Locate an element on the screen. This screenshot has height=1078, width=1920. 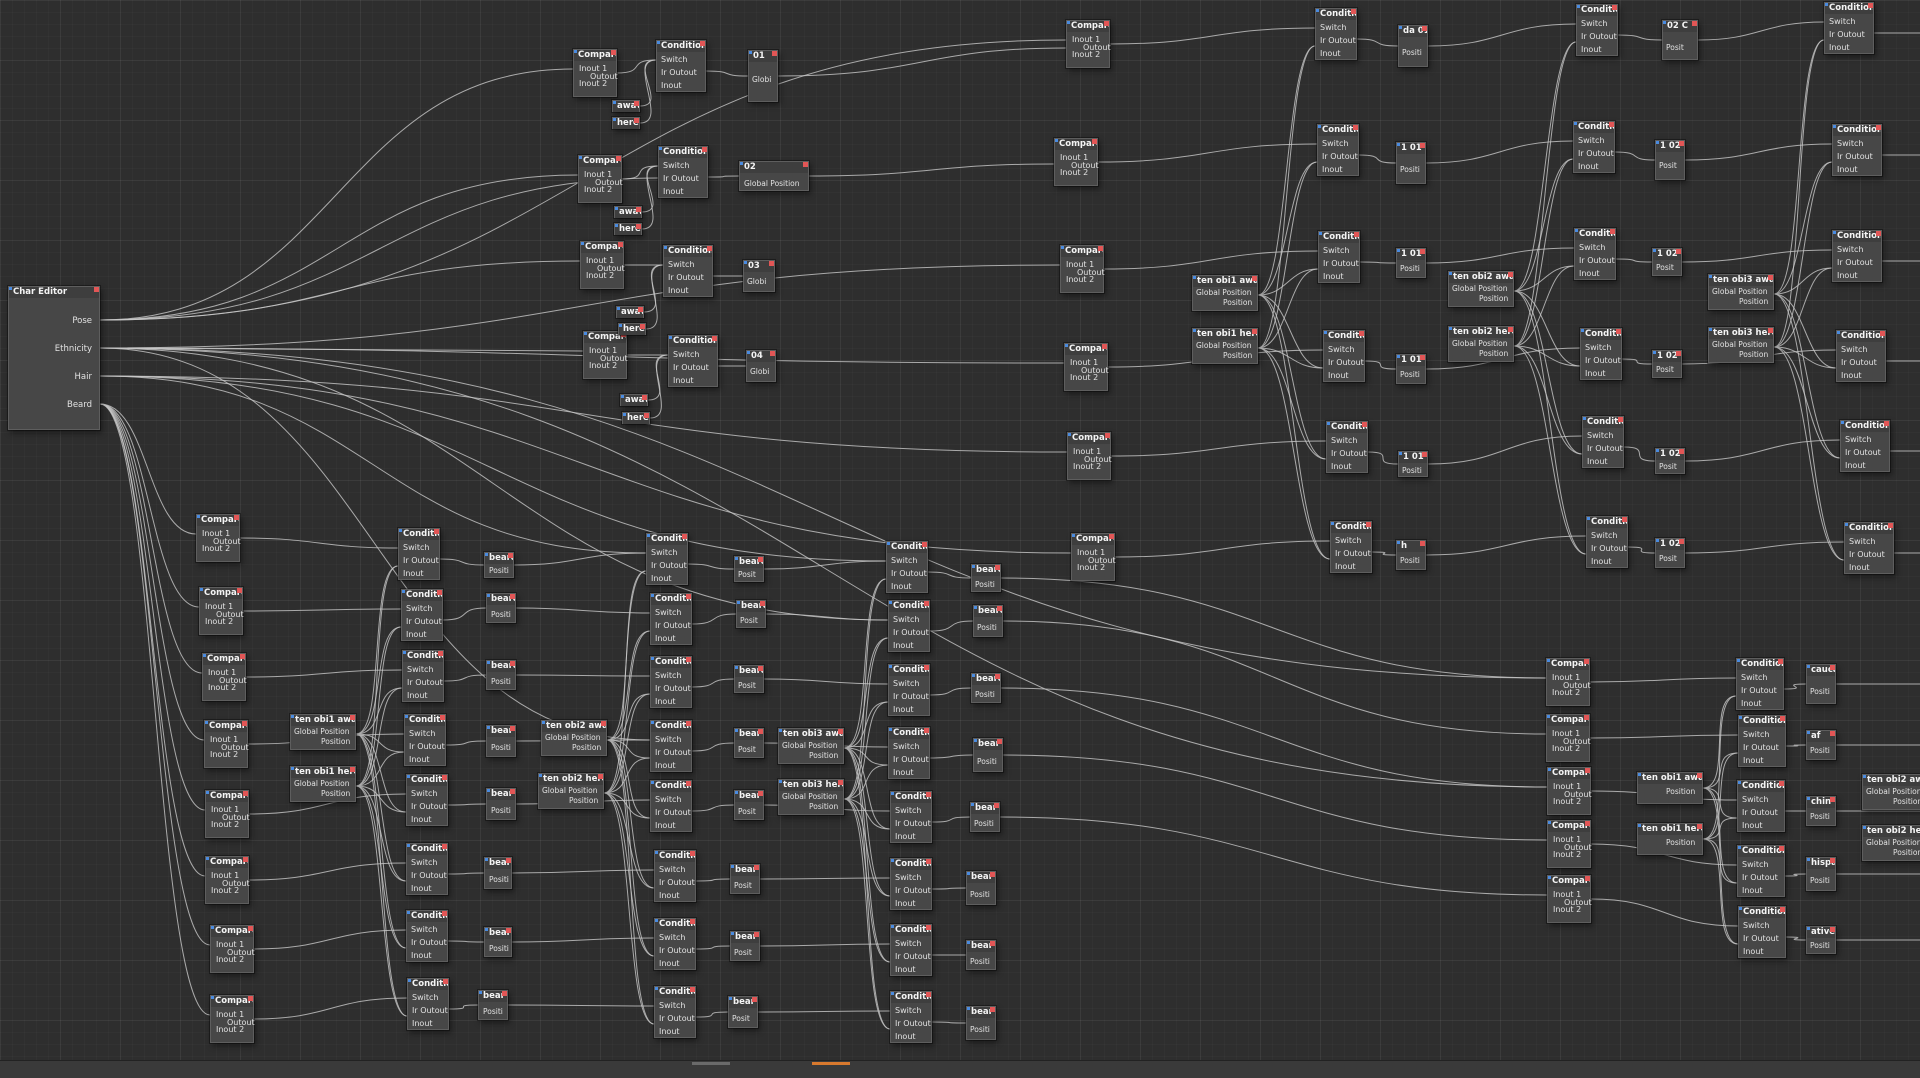
value-node: da 01 Positi is located at coordinates (1413, 46).